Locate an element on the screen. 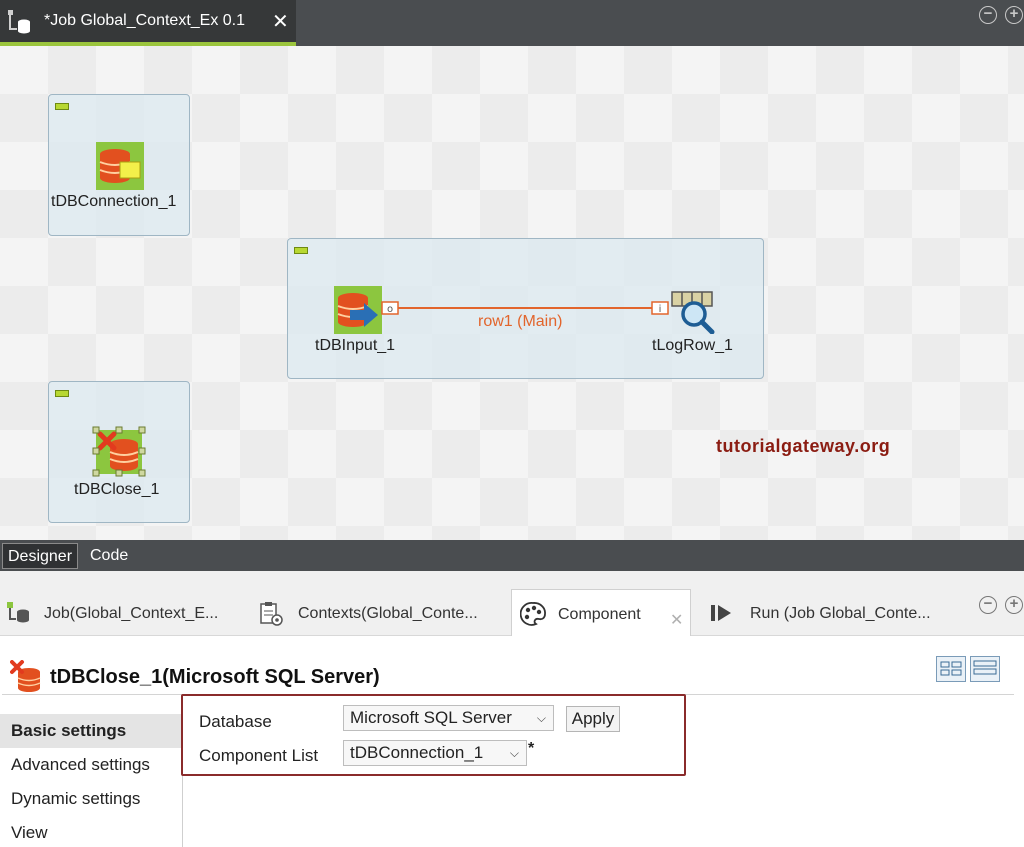 The image size is (1024, 847). component-label: tDBInput_1 is located at coordinates (355, 345).